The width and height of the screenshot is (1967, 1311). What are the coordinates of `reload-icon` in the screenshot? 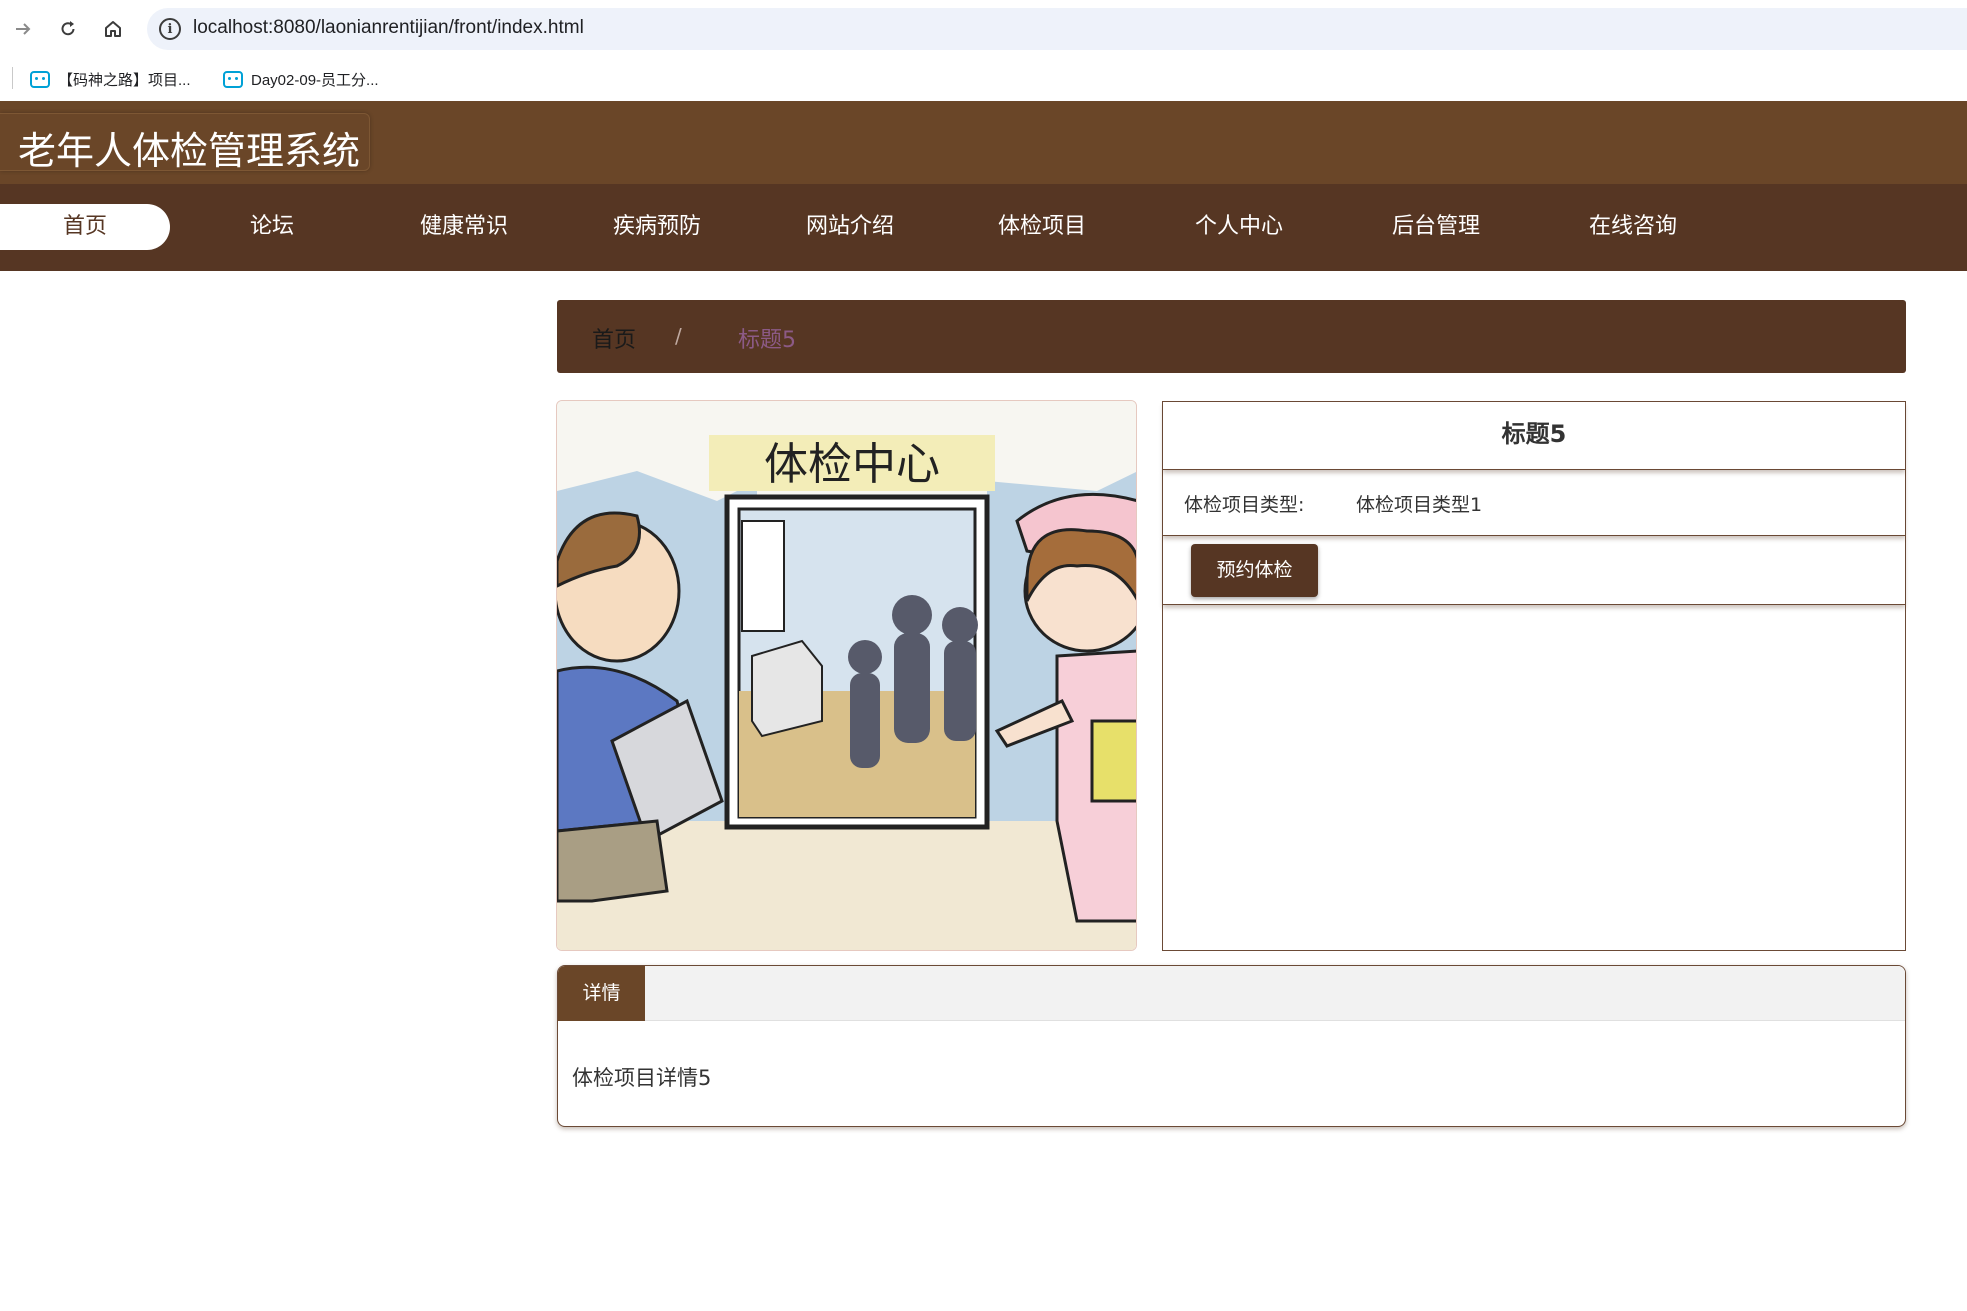 It's located at (68, 29).